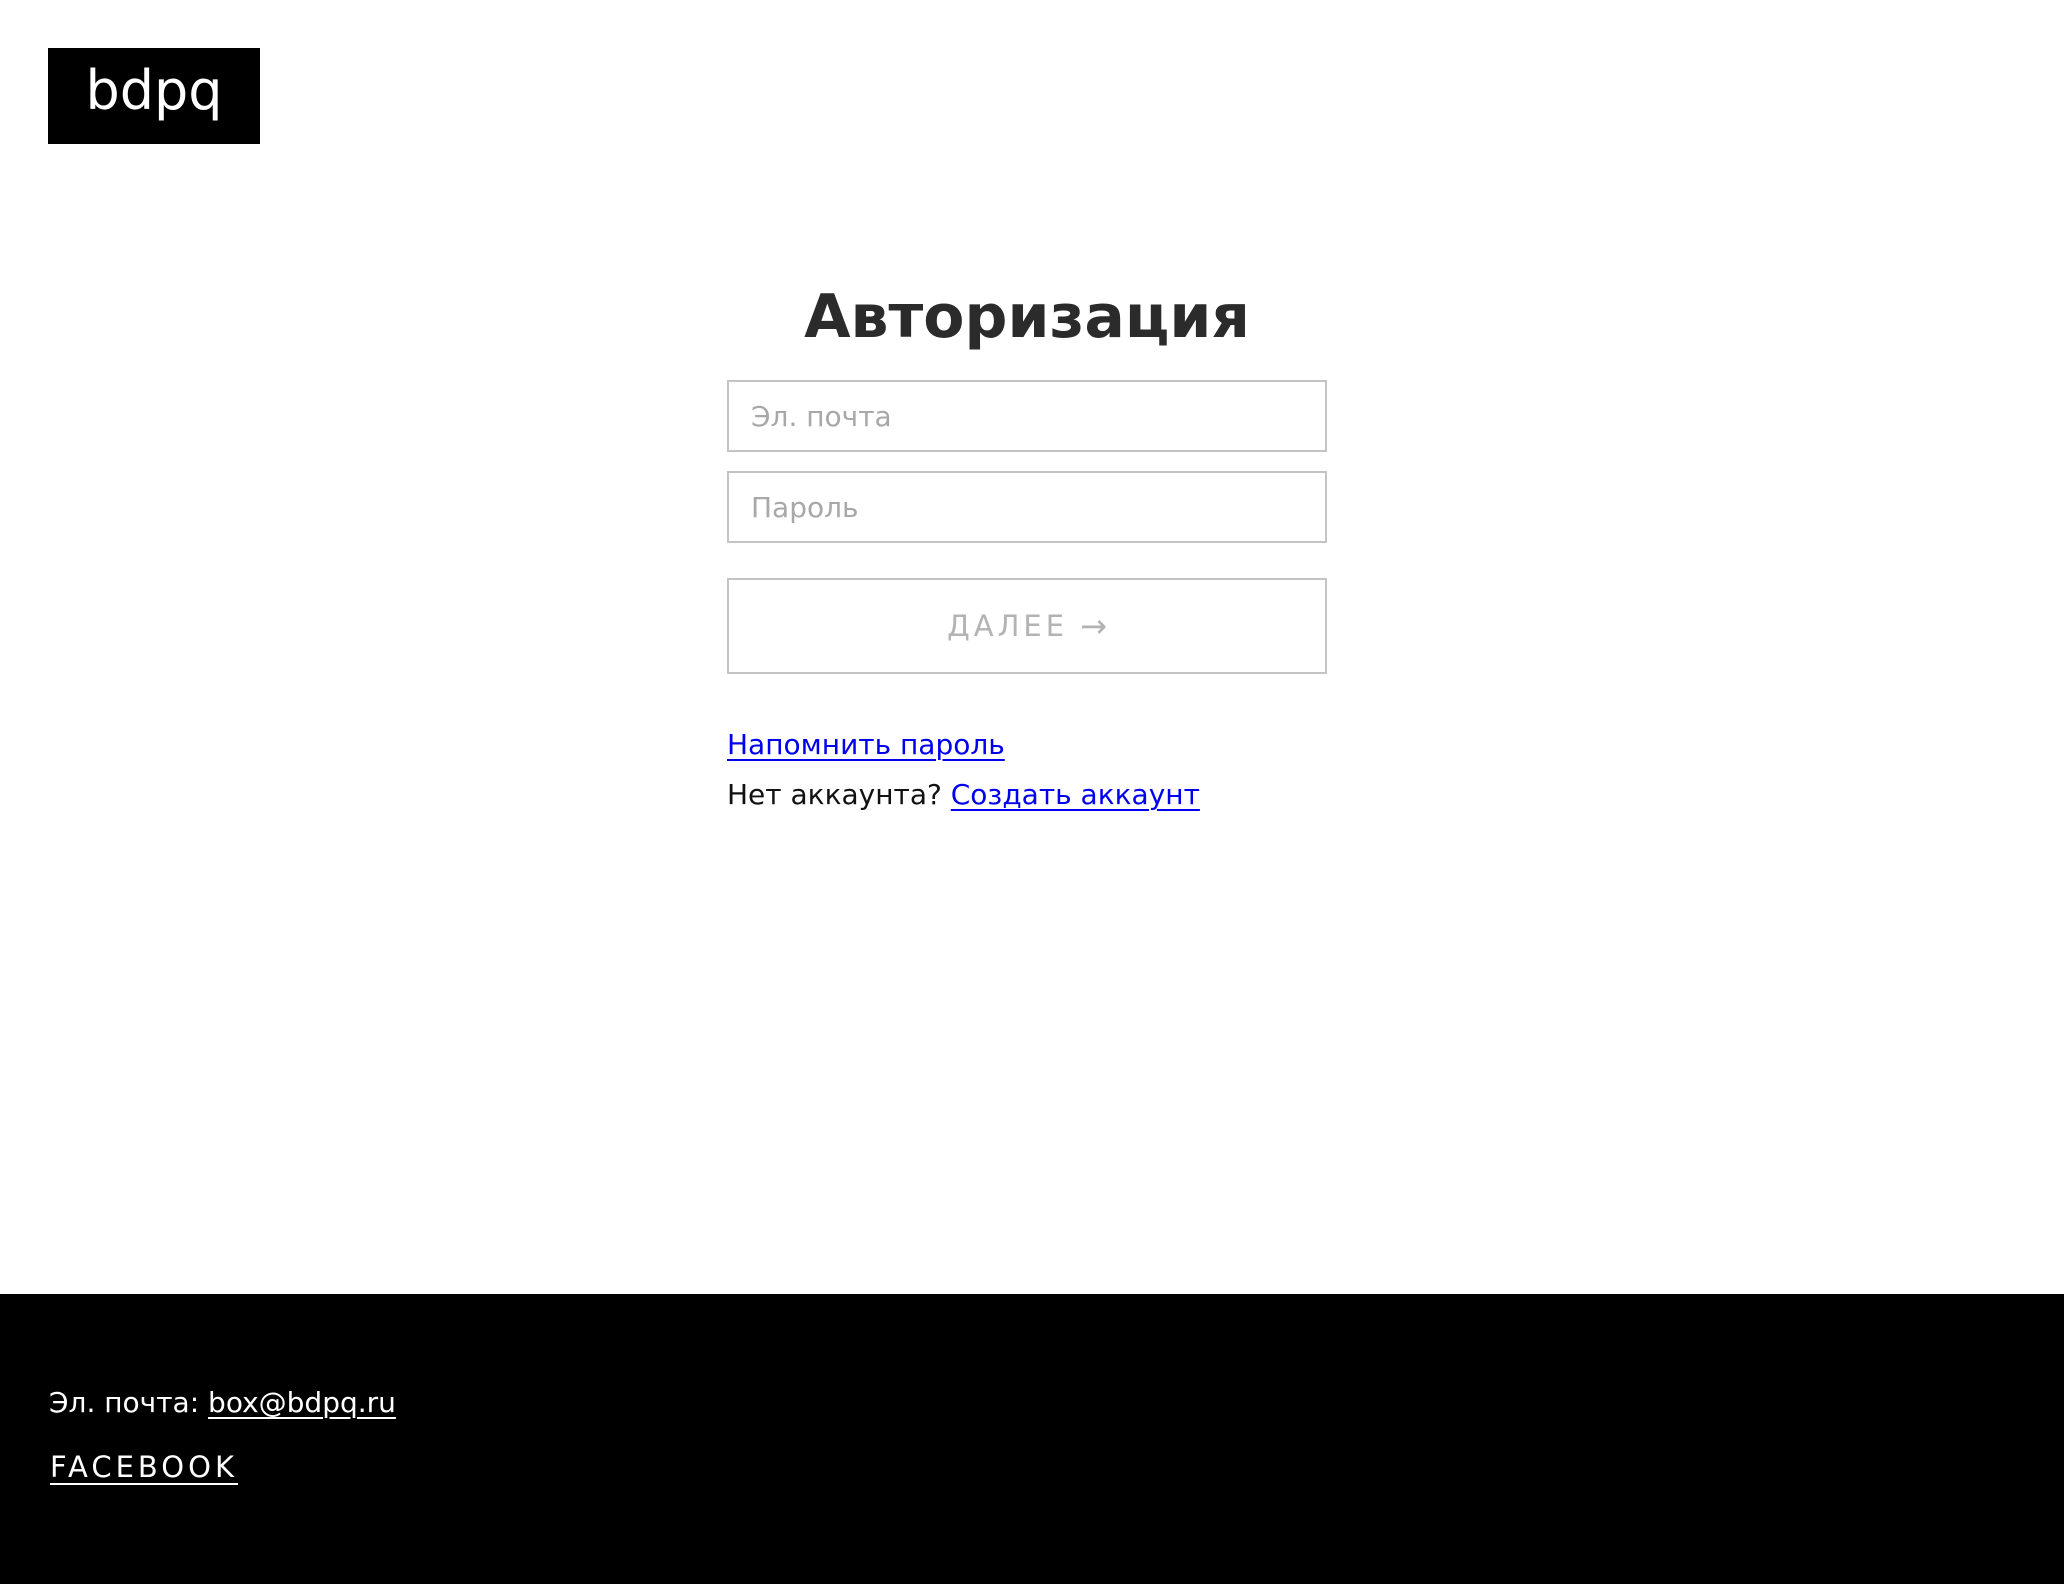  What do you see at coordinates (1075, 794) in the screenshot?
I see `create-account-link: Создать аккаунт` at bounding box center [1075, 794].